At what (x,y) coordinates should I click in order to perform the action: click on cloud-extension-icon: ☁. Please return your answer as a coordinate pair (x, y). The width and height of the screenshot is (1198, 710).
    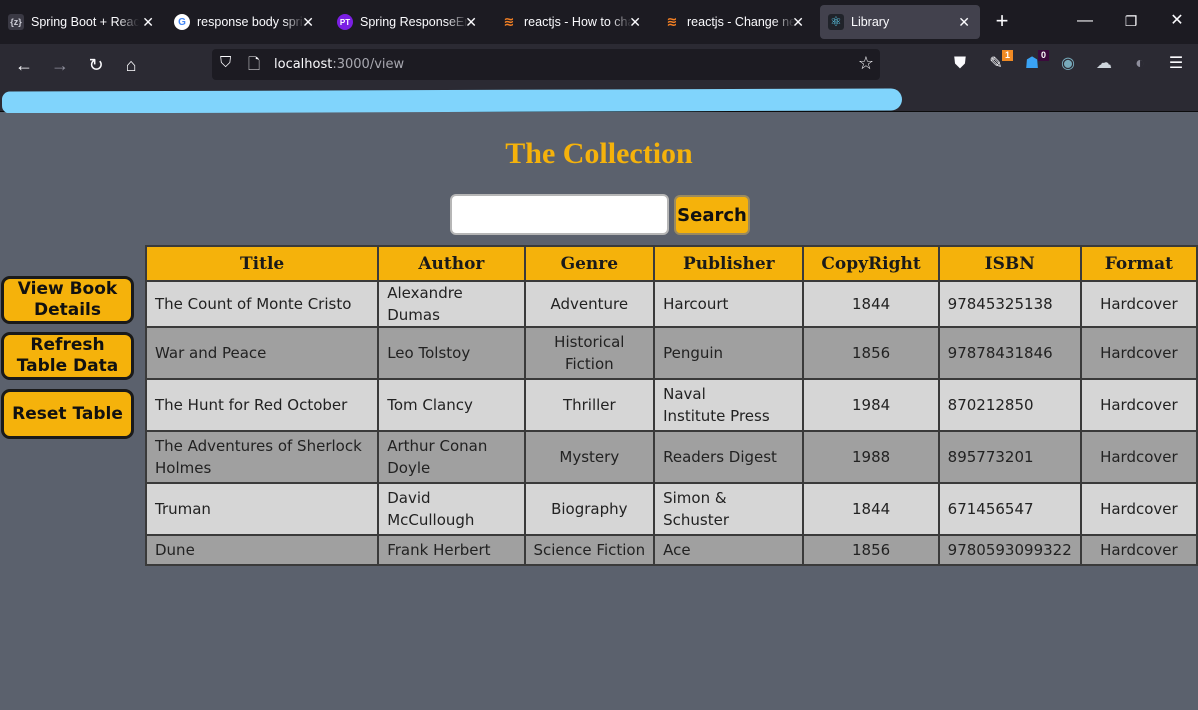
    Looking at the image, I should click on (1104, 64).